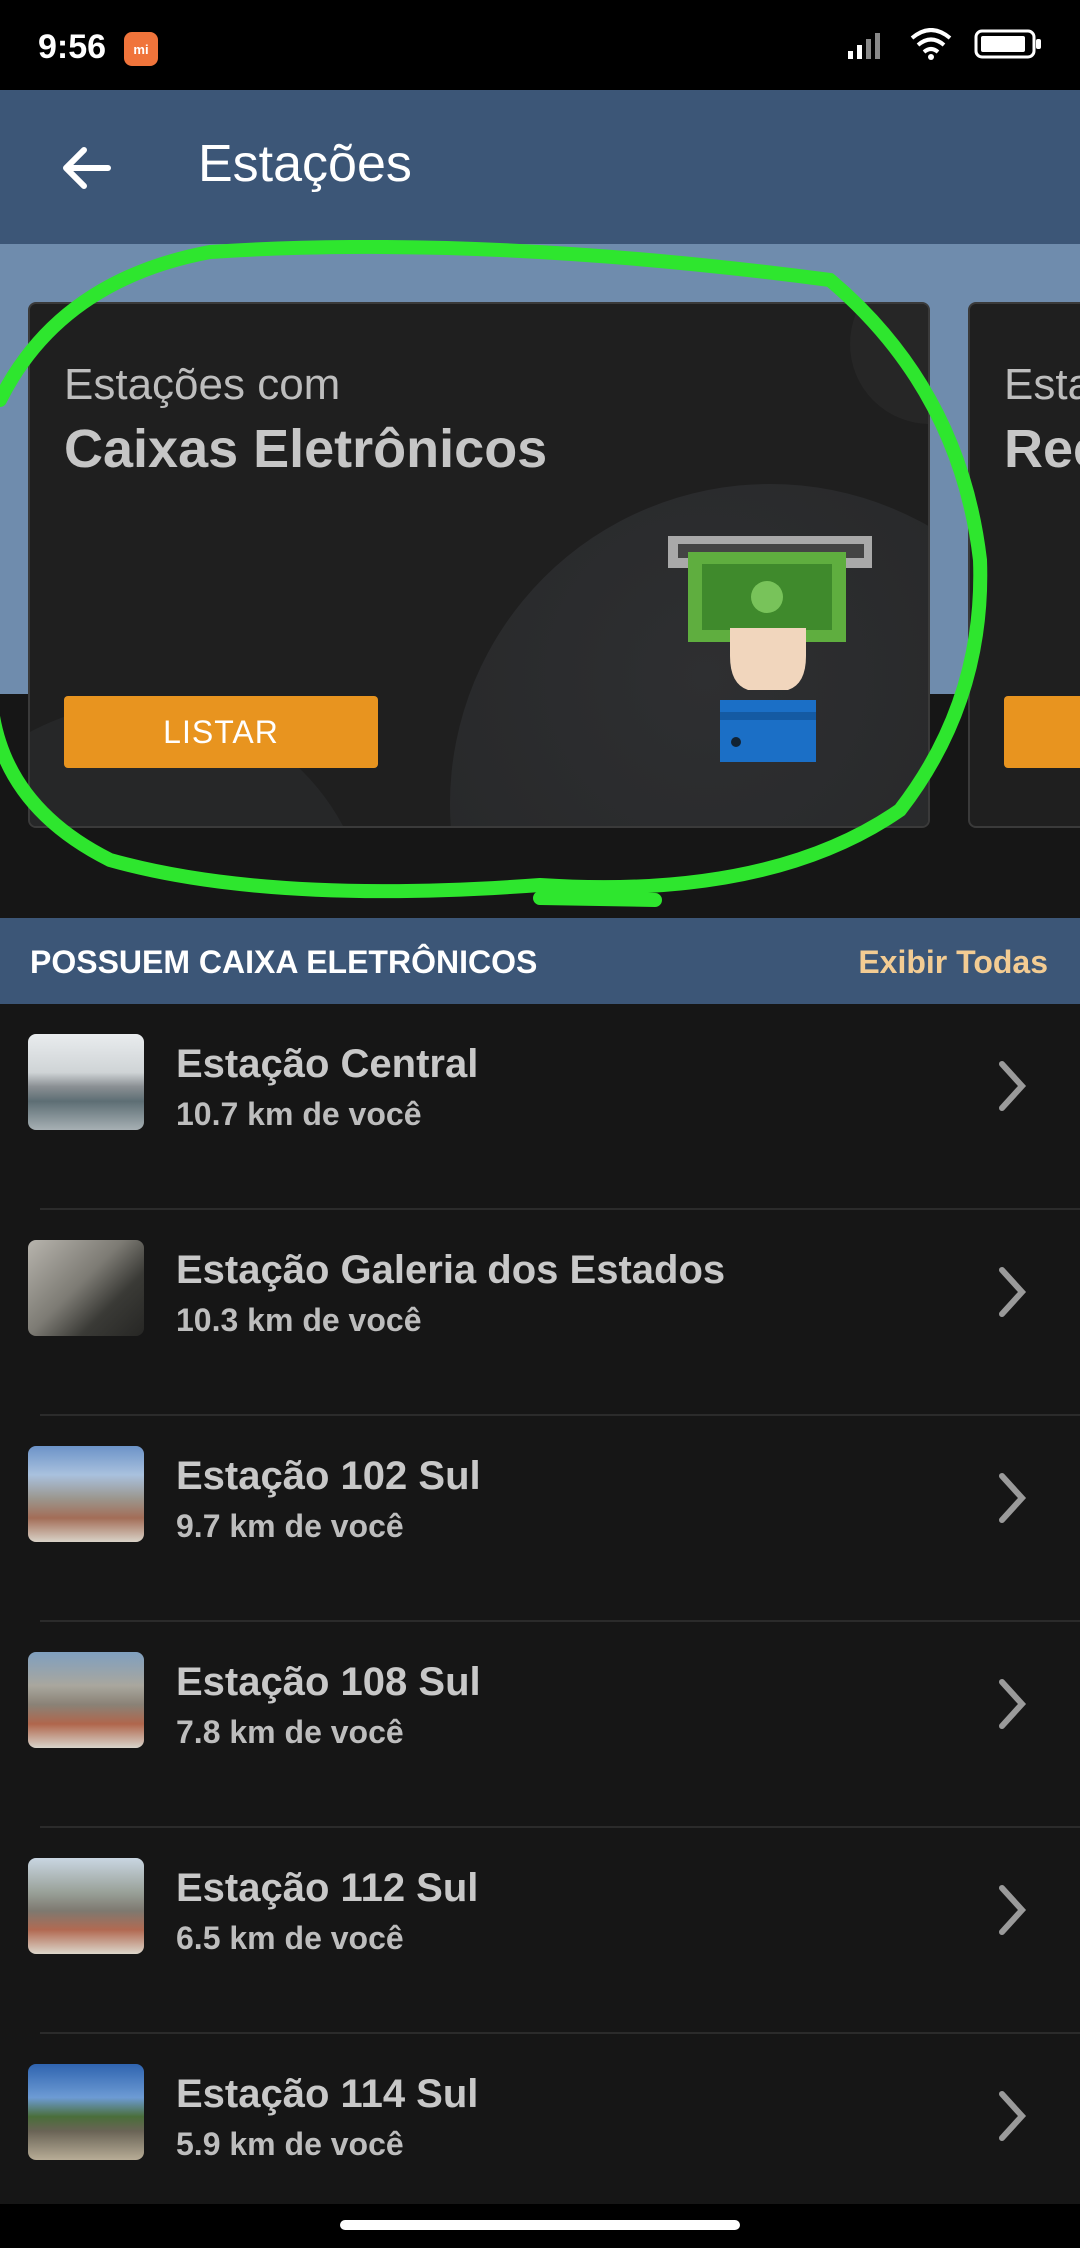 The height and width of the screenshot is (2248, 1080). What do you see at coordinates (1024, 565) in the screenshot?
I see `next-card: Esta Rec` at bounding box center [1024, 565].